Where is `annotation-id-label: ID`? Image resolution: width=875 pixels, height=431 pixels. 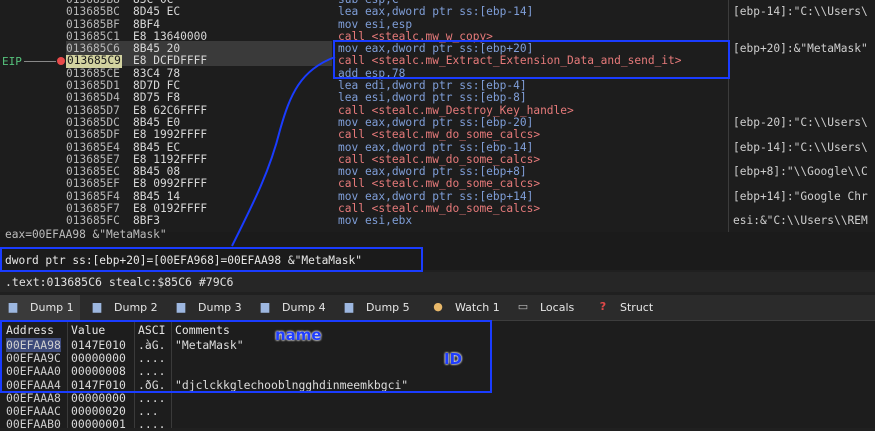 annotation-id-label: ID is located at coordinates (453, 359).